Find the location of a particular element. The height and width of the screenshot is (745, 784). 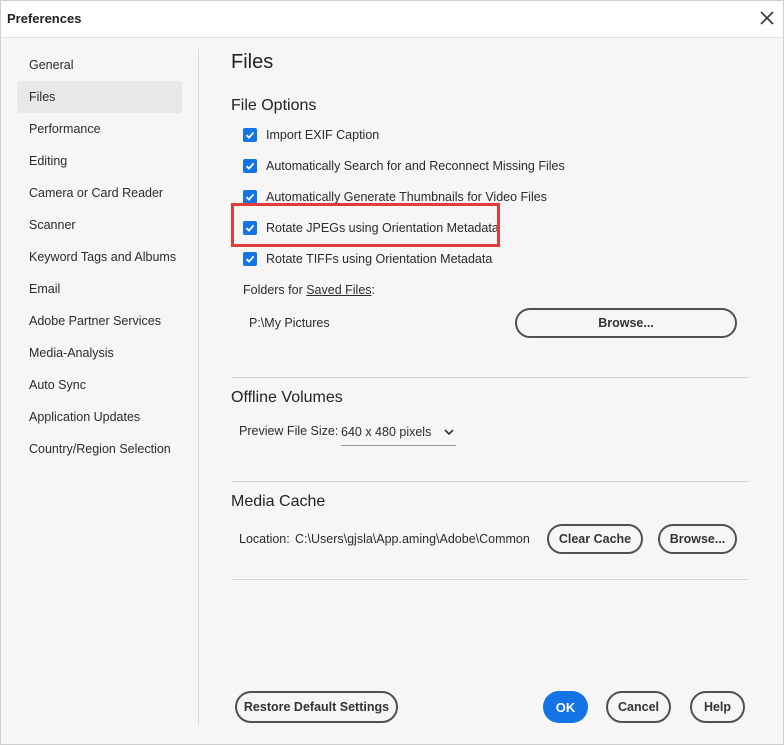

folders-label-suffix: : is located at coordinates (373, 290).